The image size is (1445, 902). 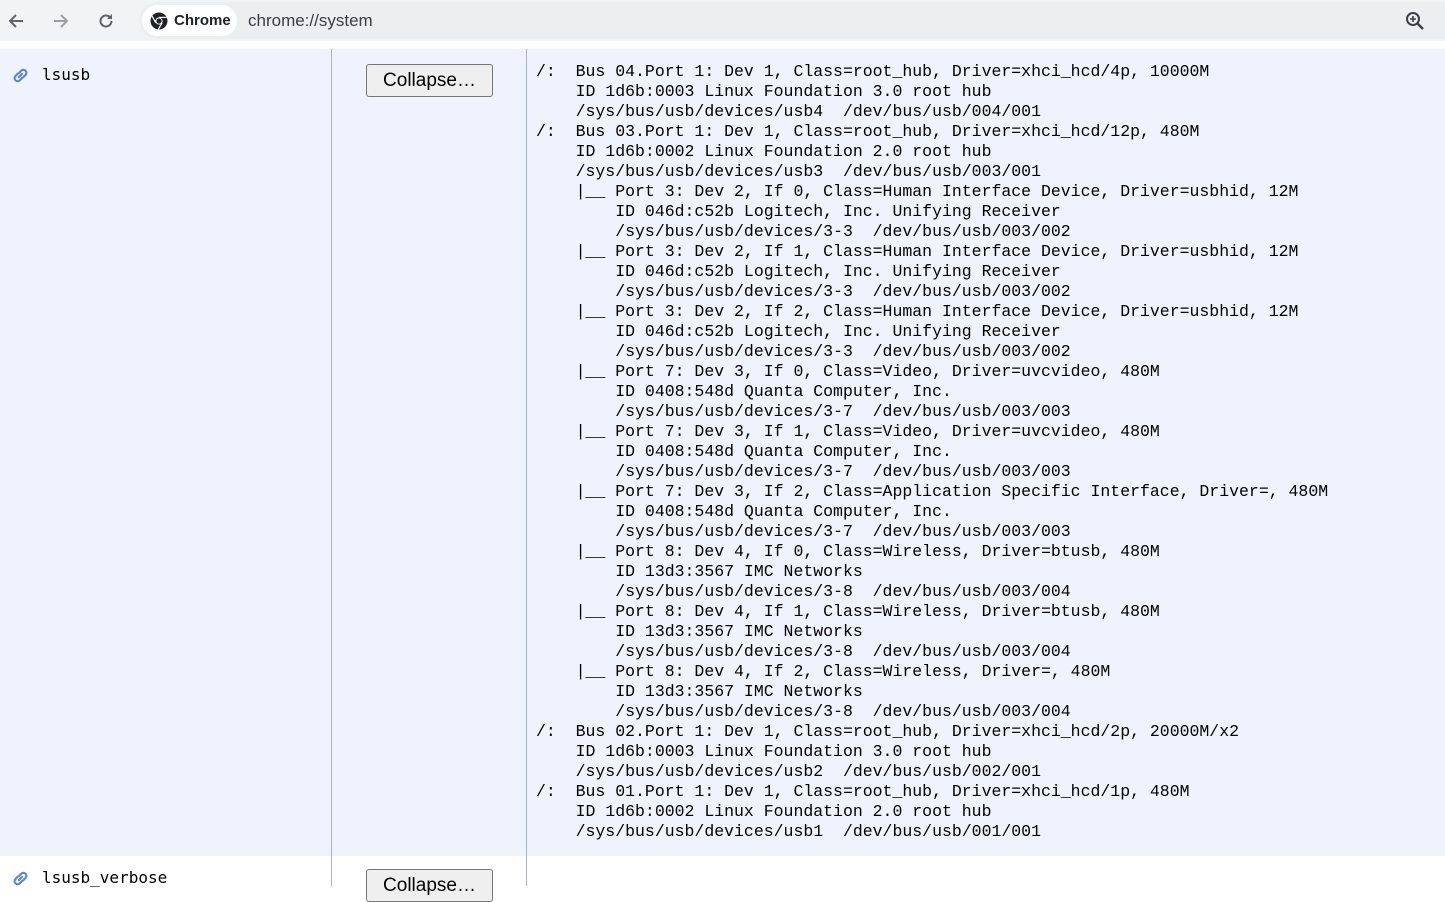 What do you see at coordinates (792, 20) in the screenshot?
I see `address-bar: Chrome chrome://system` at bounding box center [792, 20].